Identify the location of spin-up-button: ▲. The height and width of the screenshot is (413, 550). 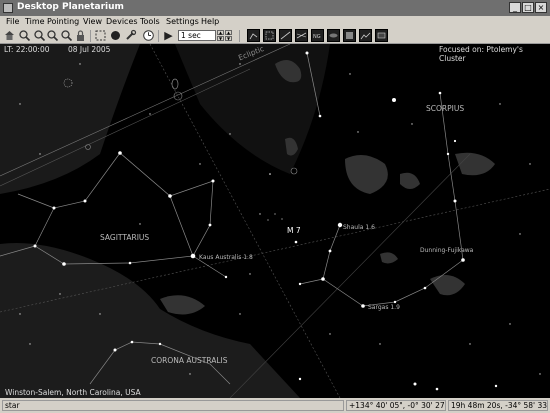
(220, 32).